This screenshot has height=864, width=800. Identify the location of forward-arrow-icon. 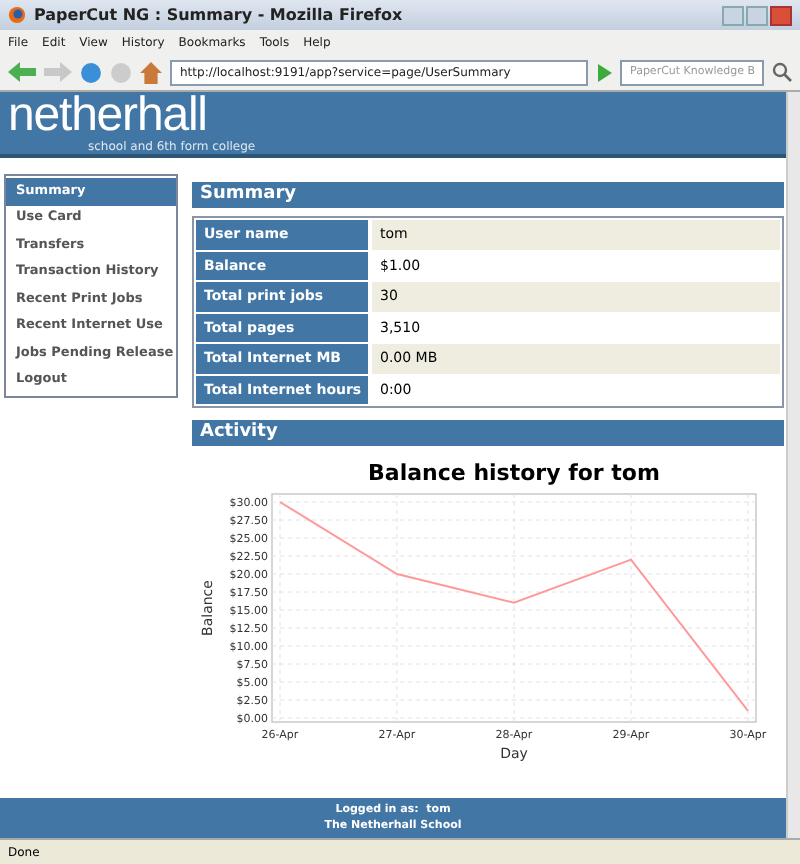
(58, 72).